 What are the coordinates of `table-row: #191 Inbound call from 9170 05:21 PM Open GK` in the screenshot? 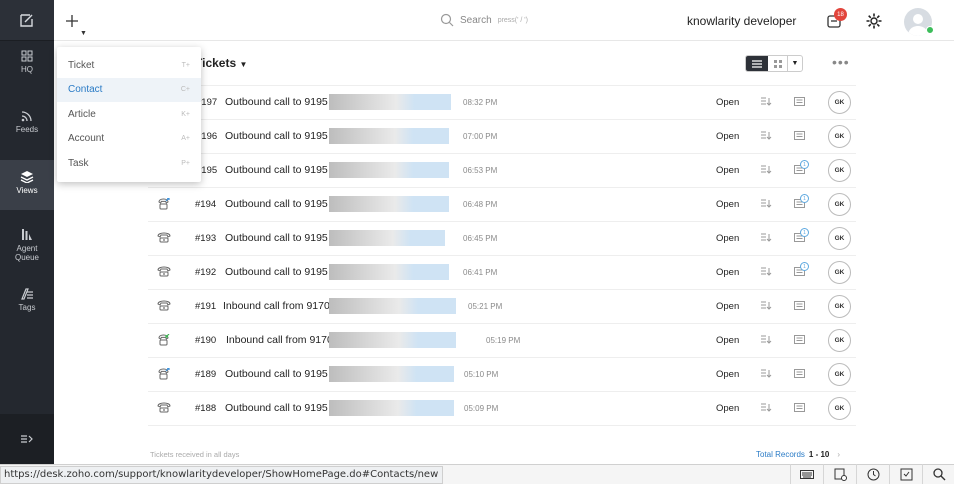 It's located at (502, 306).